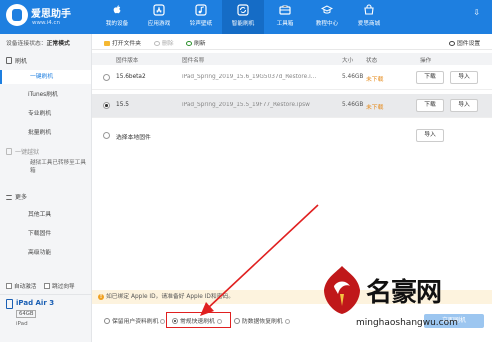  I want to click on window-controls: ⇩, so click(479, 12).